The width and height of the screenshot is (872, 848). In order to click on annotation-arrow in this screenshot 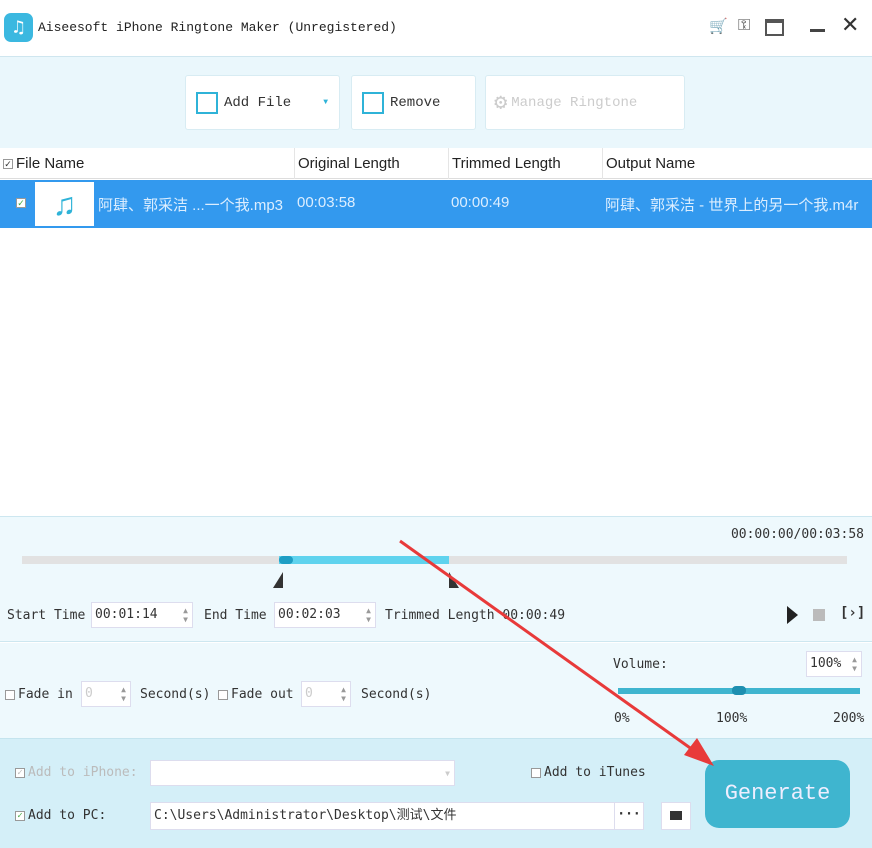, I will do `click(556, 652)`.